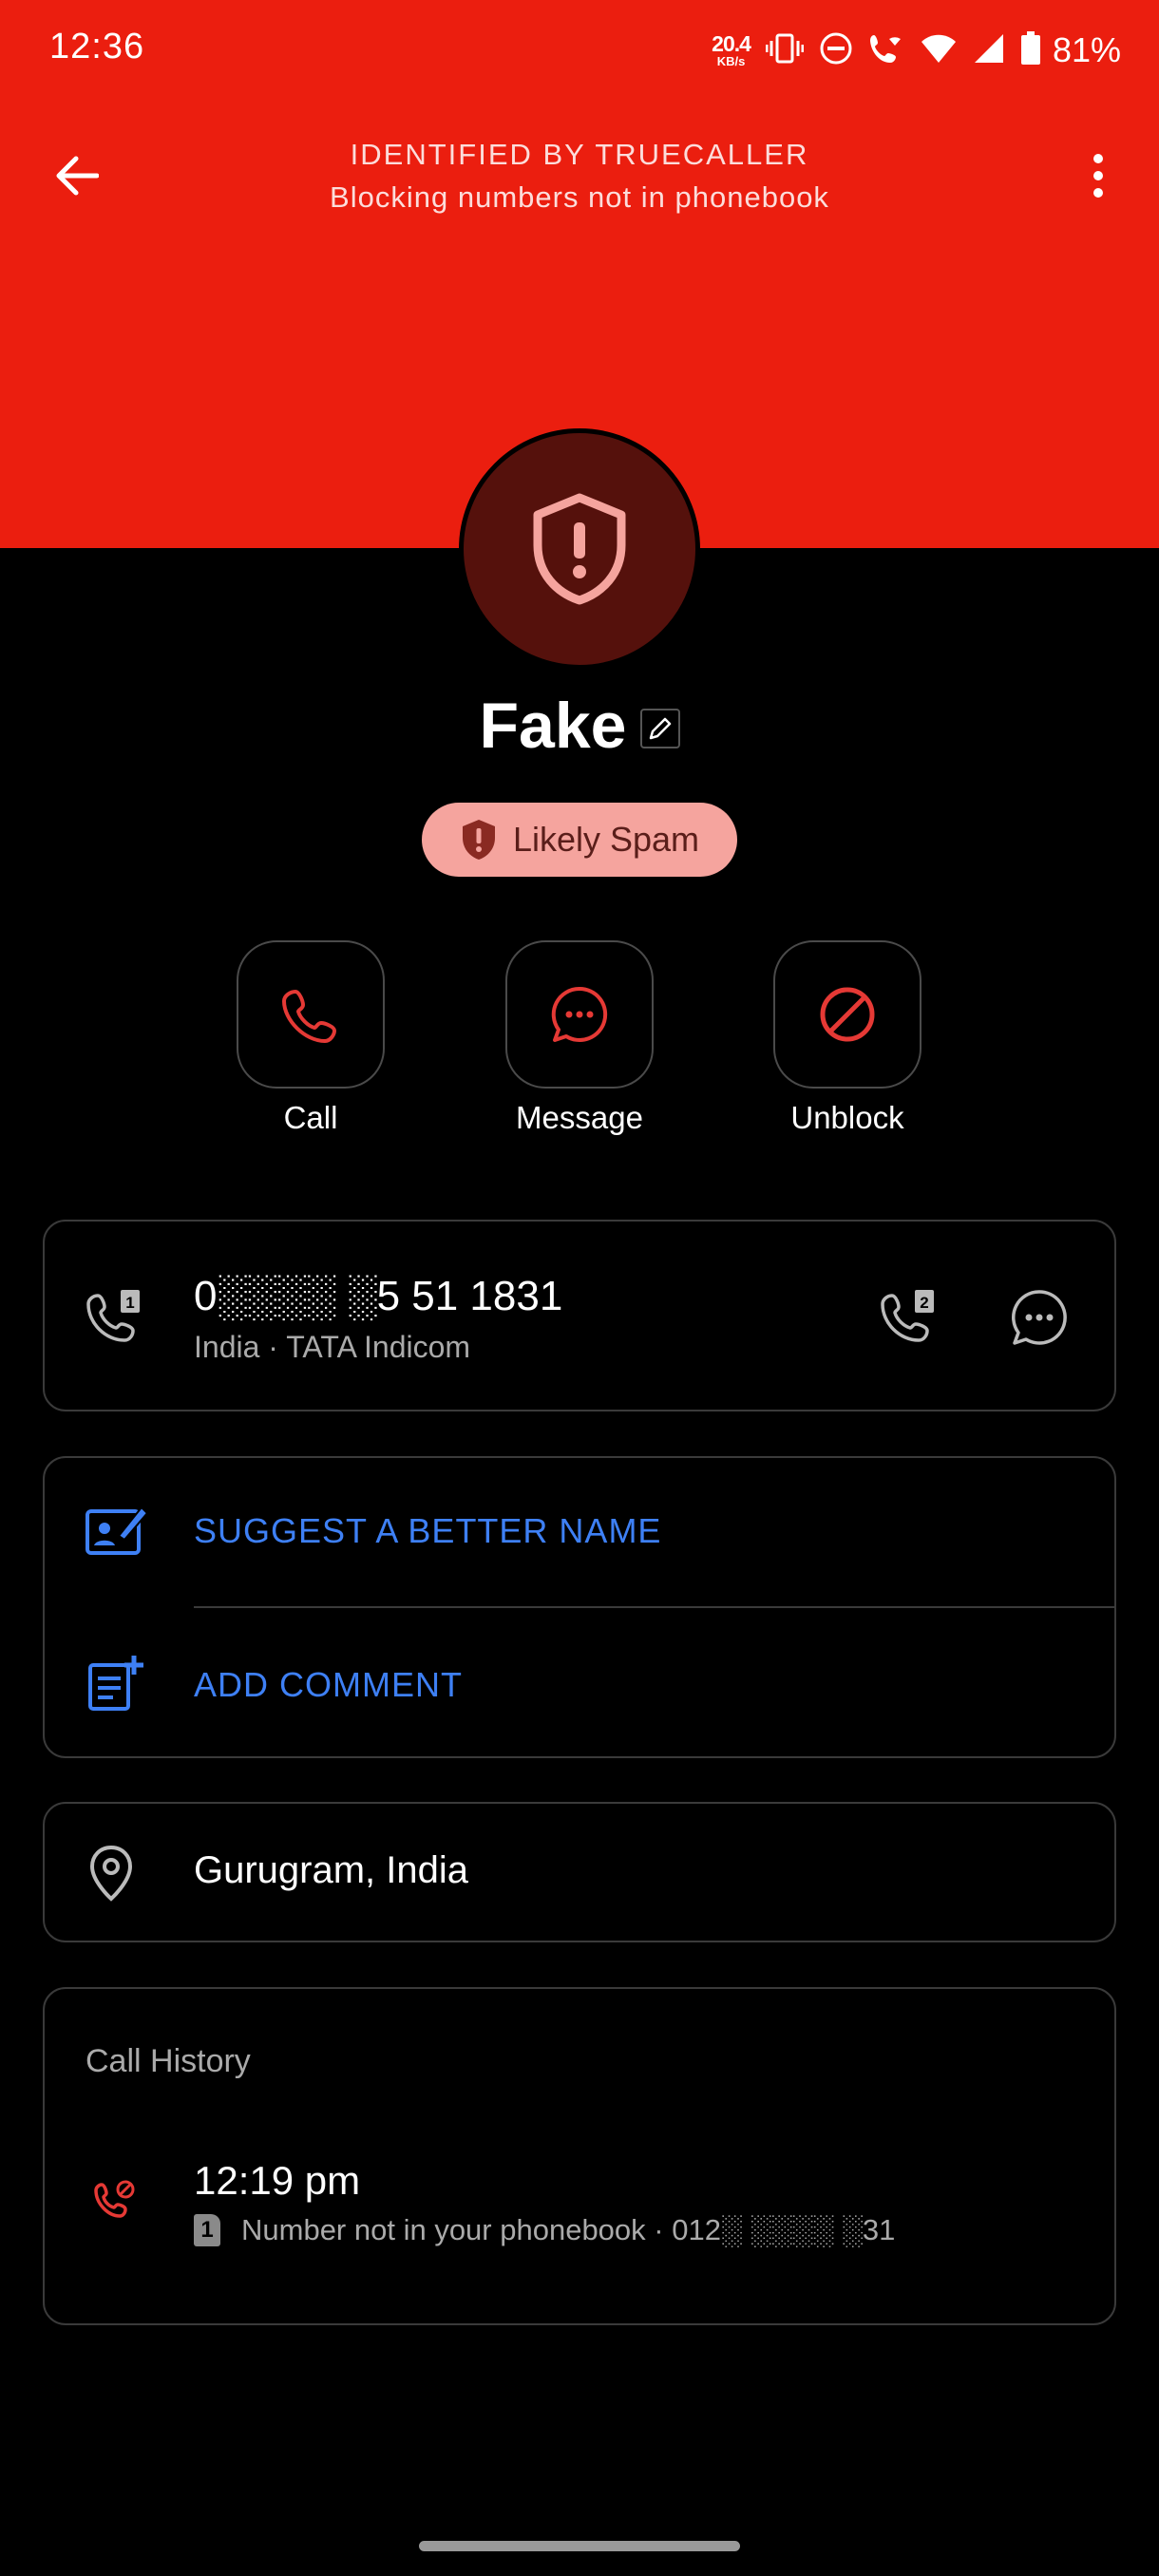  I want to click on signal-icon, so click(989, 50).